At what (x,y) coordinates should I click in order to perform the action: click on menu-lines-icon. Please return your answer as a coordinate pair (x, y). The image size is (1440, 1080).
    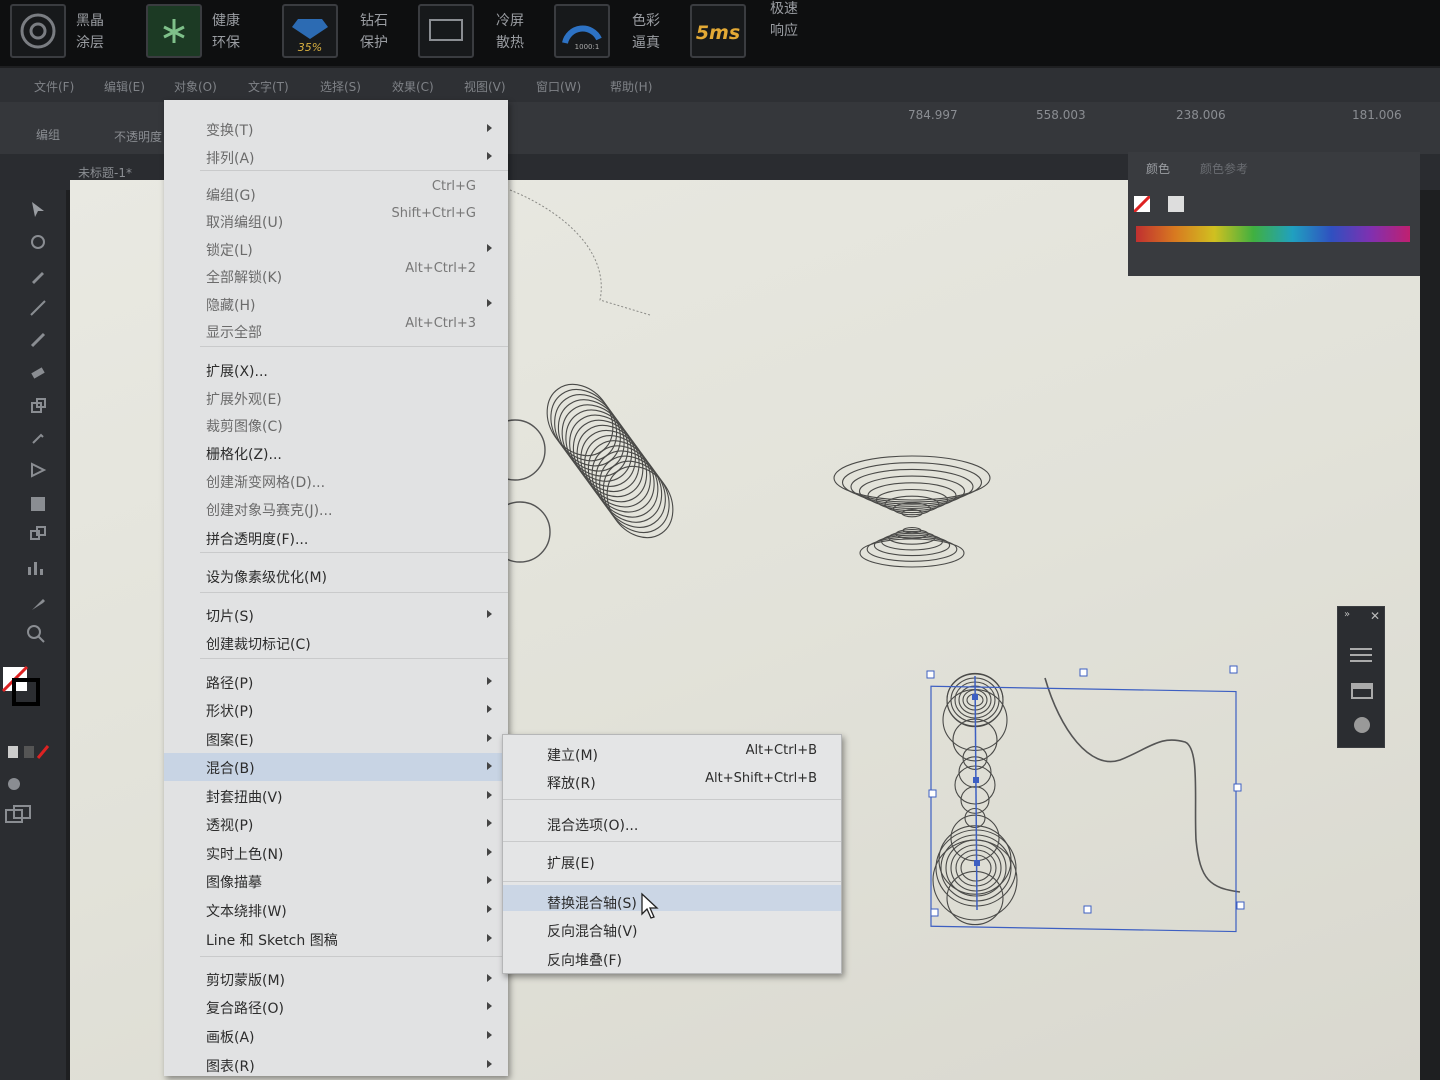
    Looking at the image, I should click on (1362, 657).